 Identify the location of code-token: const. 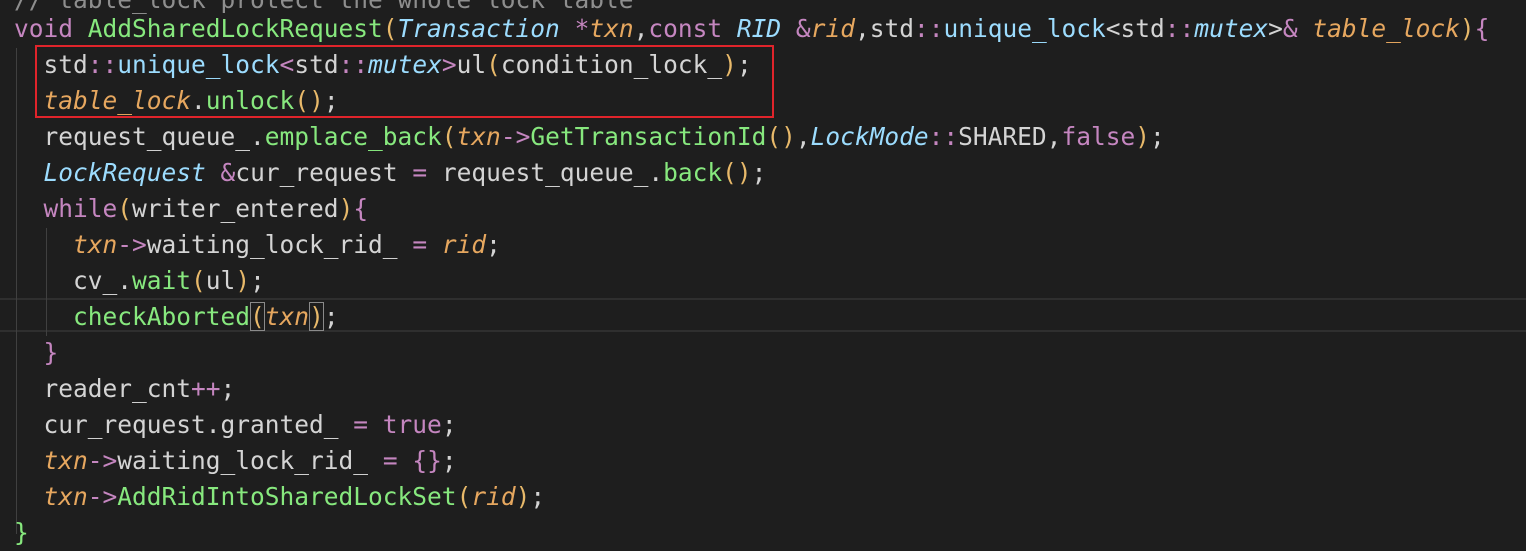
(692, 28).